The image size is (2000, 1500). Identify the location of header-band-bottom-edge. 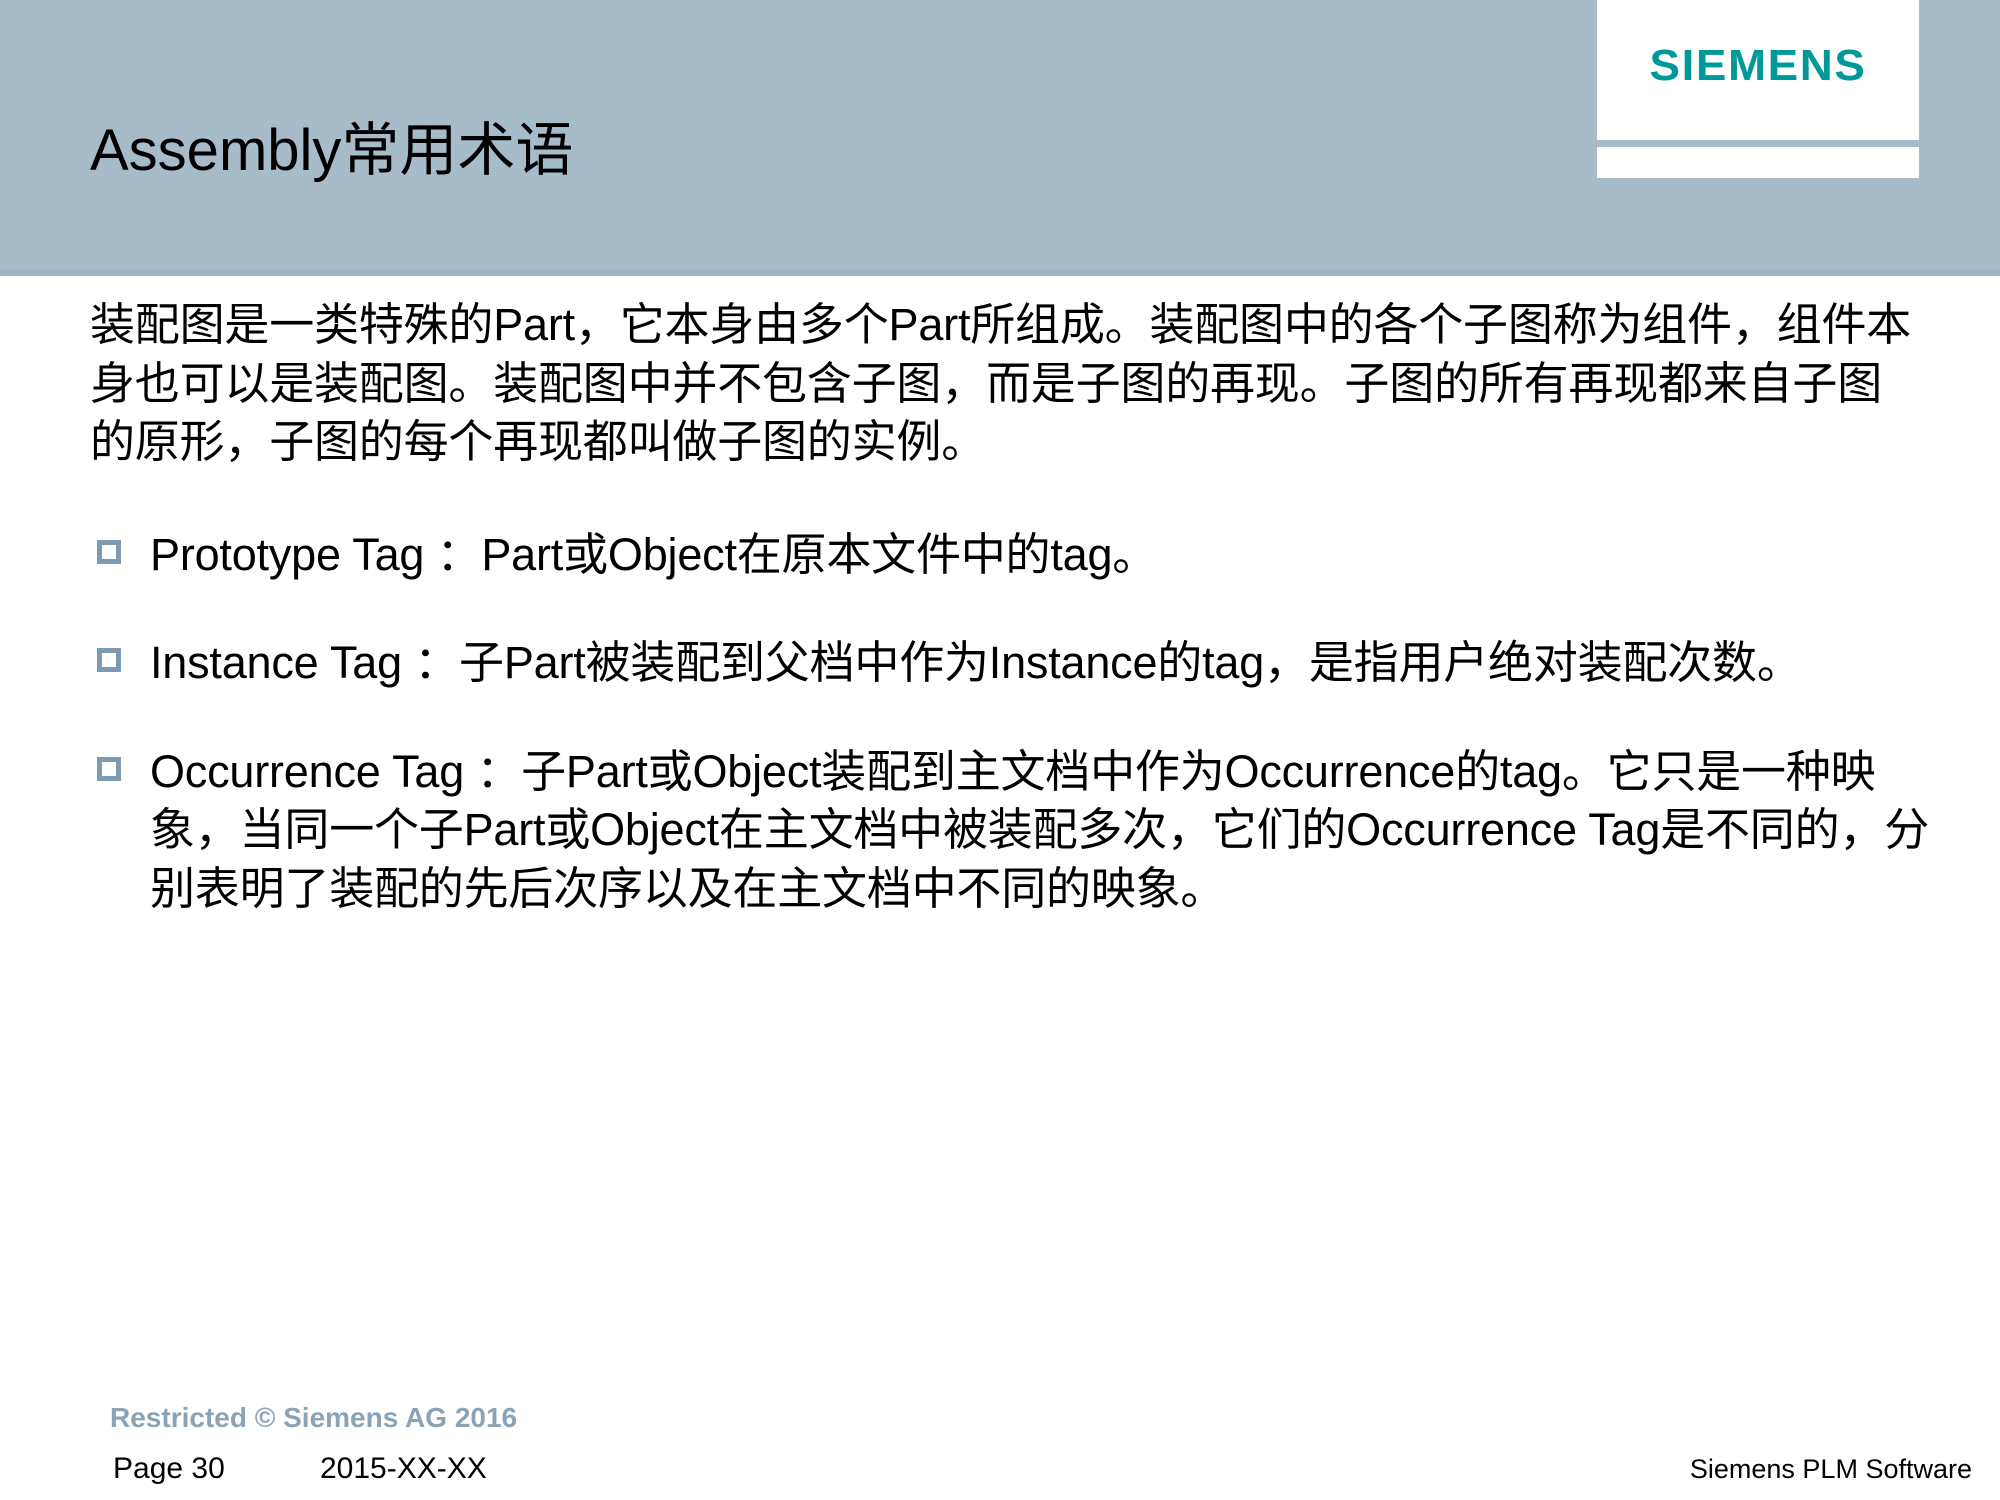
(1000, 273).